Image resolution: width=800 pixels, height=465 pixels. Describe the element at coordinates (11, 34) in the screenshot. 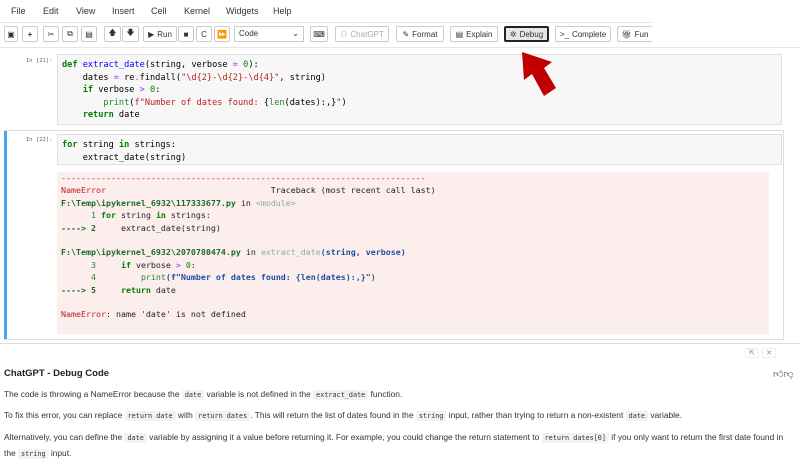

I see `save-icon: ▣` at that location.